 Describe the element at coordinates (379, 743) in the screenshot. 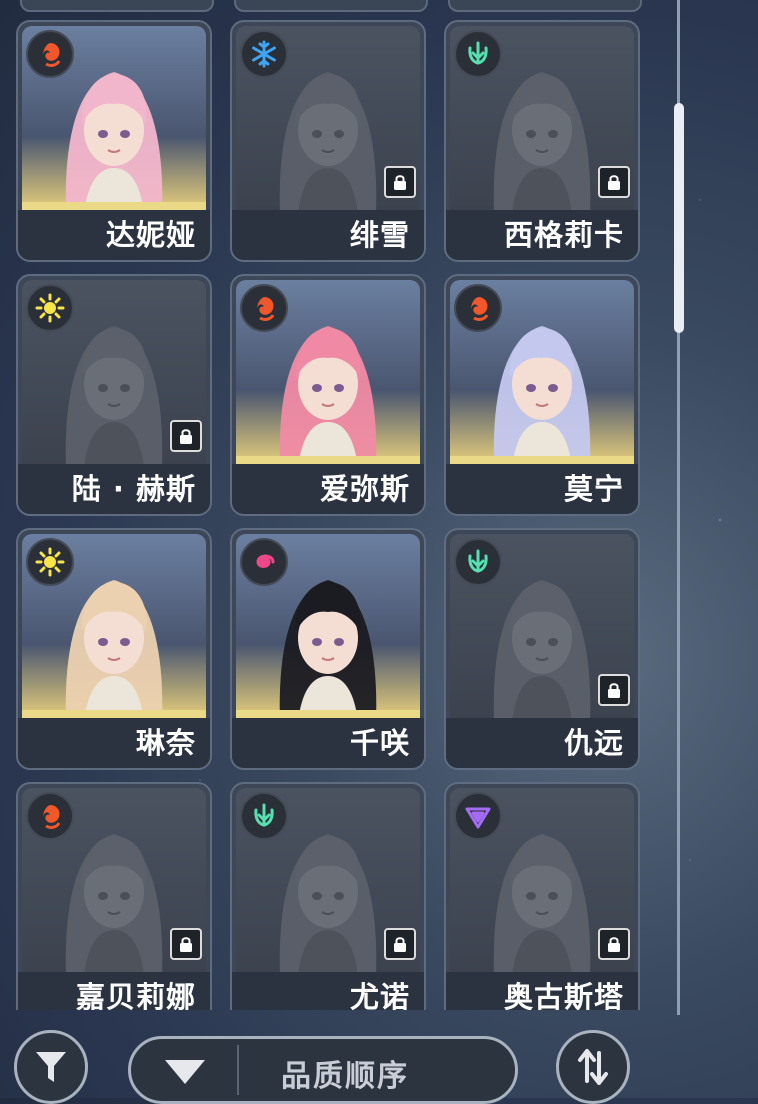

I see `character-name: 千咲` at that location.